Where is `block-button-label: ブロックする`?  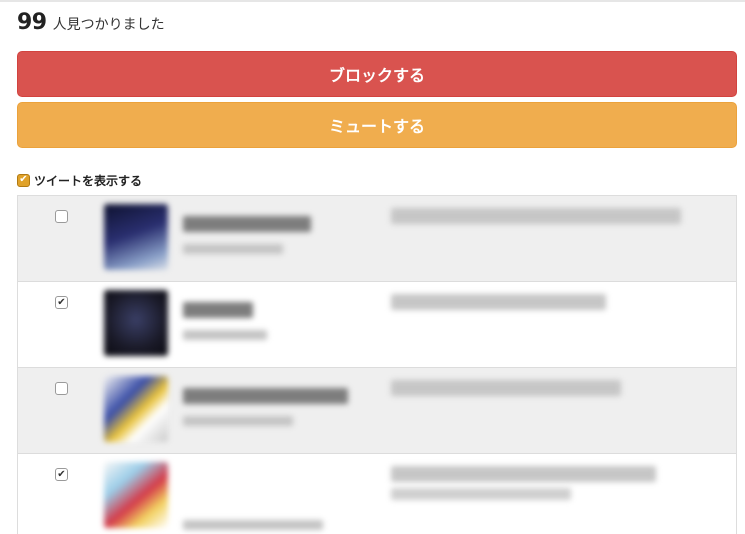
block-button-label: ブロックする is located at coordinates (376, 75).